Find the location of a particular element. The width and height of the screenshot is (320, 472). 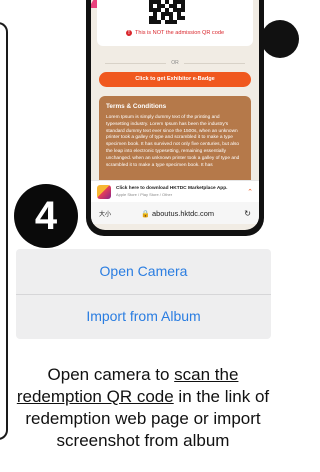

open-camera-button: Open Camera is located at coordinates (143, 271).